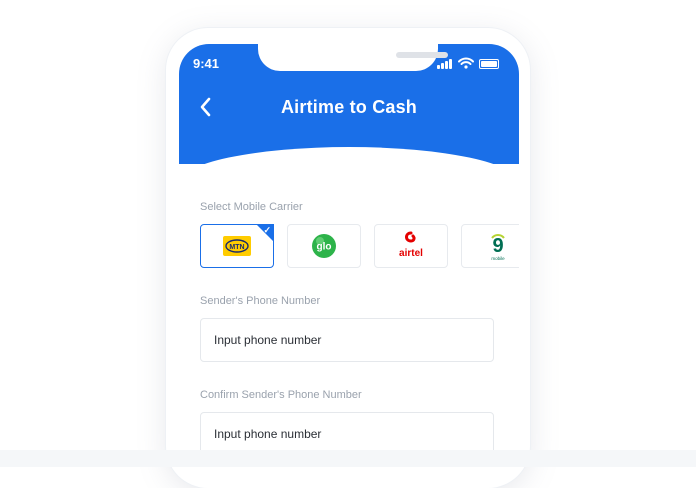 The image size is (696, 488). I want to click on carrier-option-9mobile: 9 mobile, so click(490, 246).